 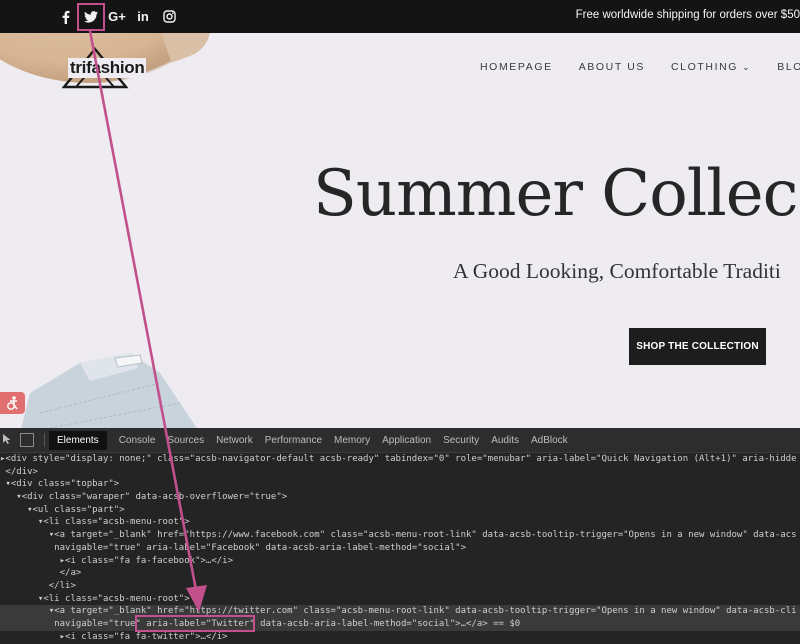 I want to click on tab-adblock: AdBlock, so click(x=549, y=440).